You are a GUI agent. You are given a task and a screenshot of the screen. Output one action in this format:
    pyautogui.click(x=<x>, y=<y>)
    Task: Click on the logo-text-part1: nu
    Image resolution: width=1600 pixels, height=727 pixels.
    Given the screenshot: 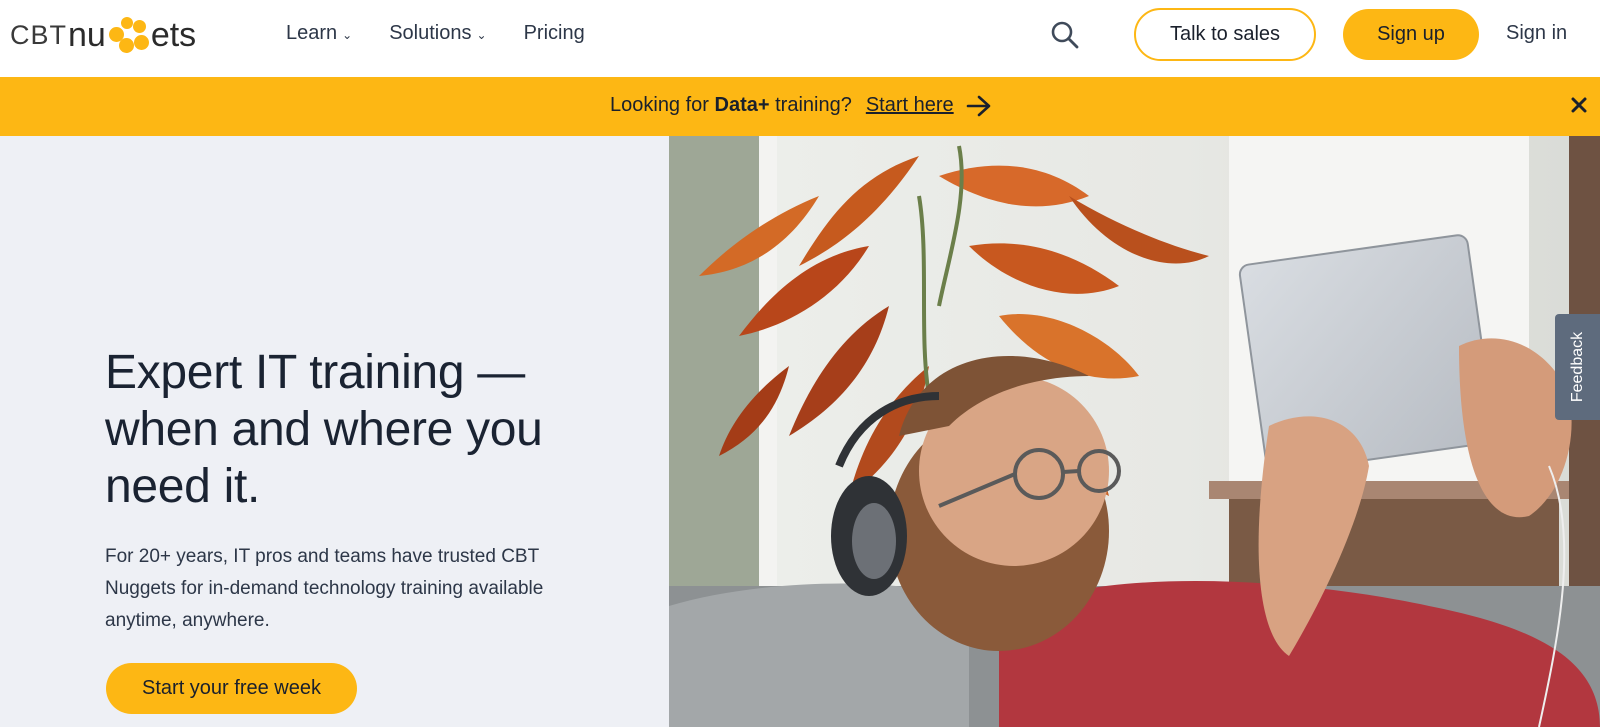 What is the action you would take?
    pyautogui.click(x=87, y=34)
    